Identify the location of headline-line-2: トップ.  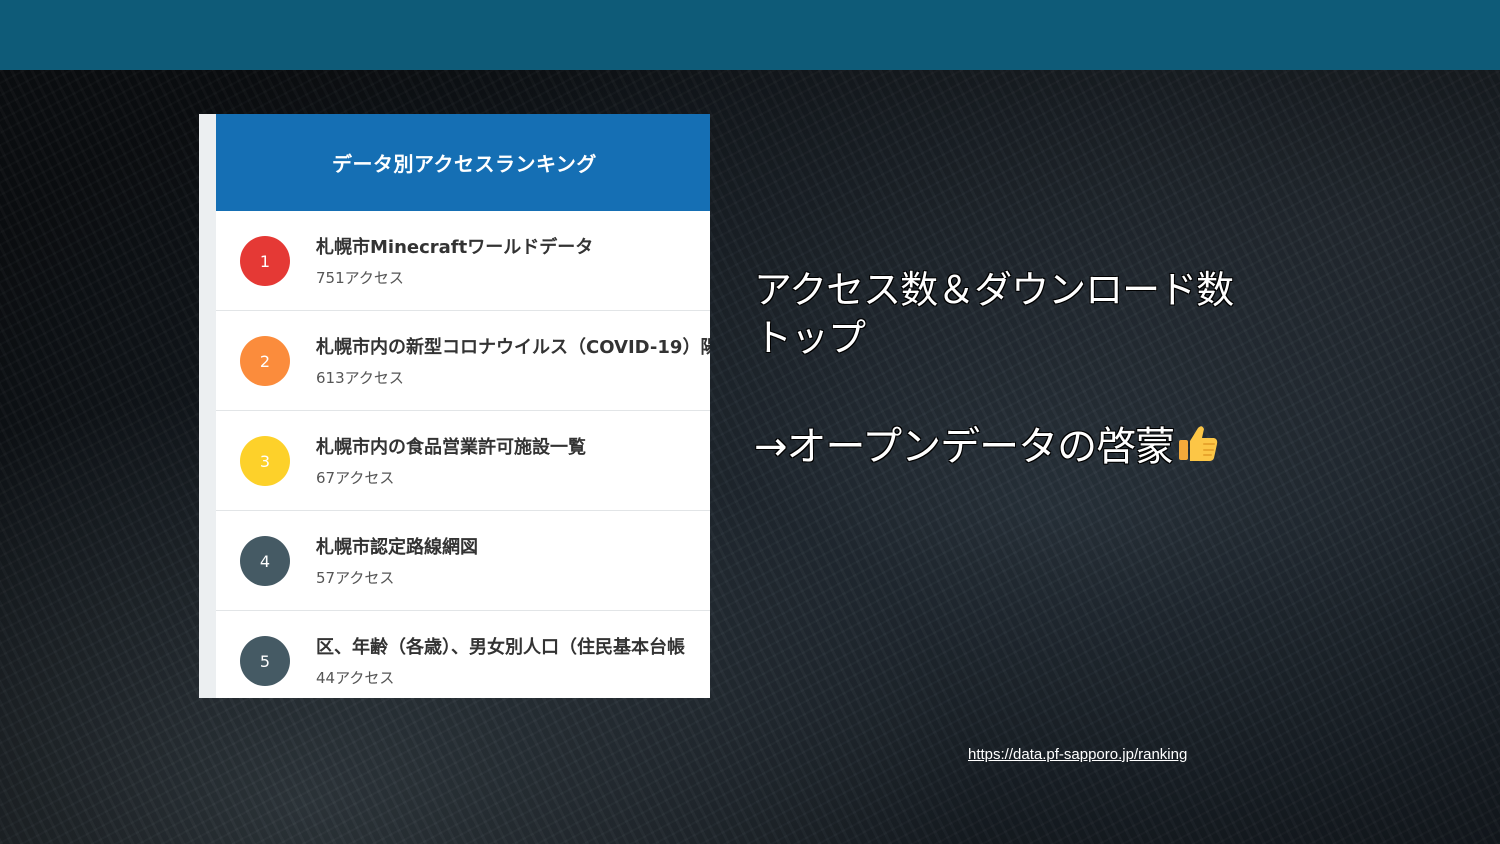
(810, 338).